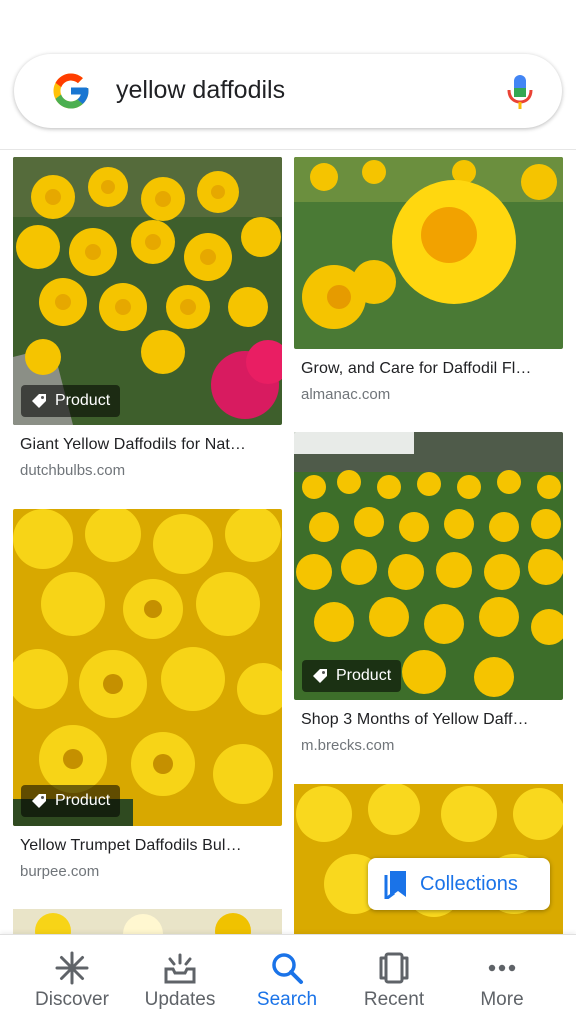  I want to click on nav-search: Search, so click(287, 979).